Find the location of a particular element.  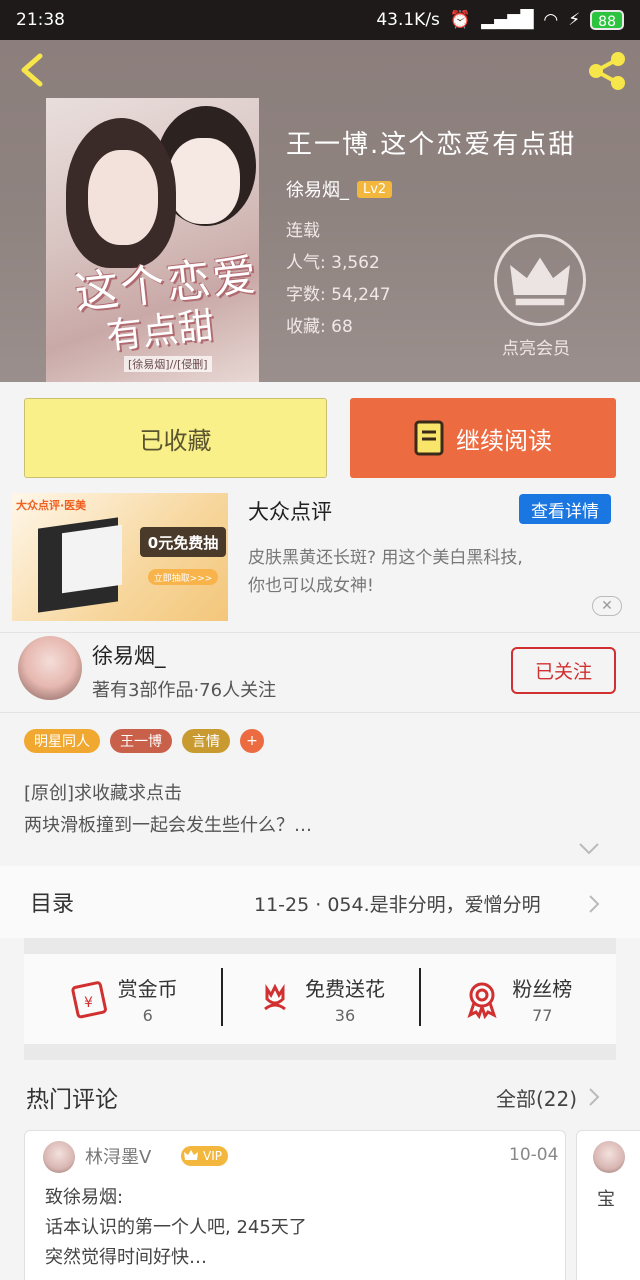

book-icon is located at coordinates (429, 438).